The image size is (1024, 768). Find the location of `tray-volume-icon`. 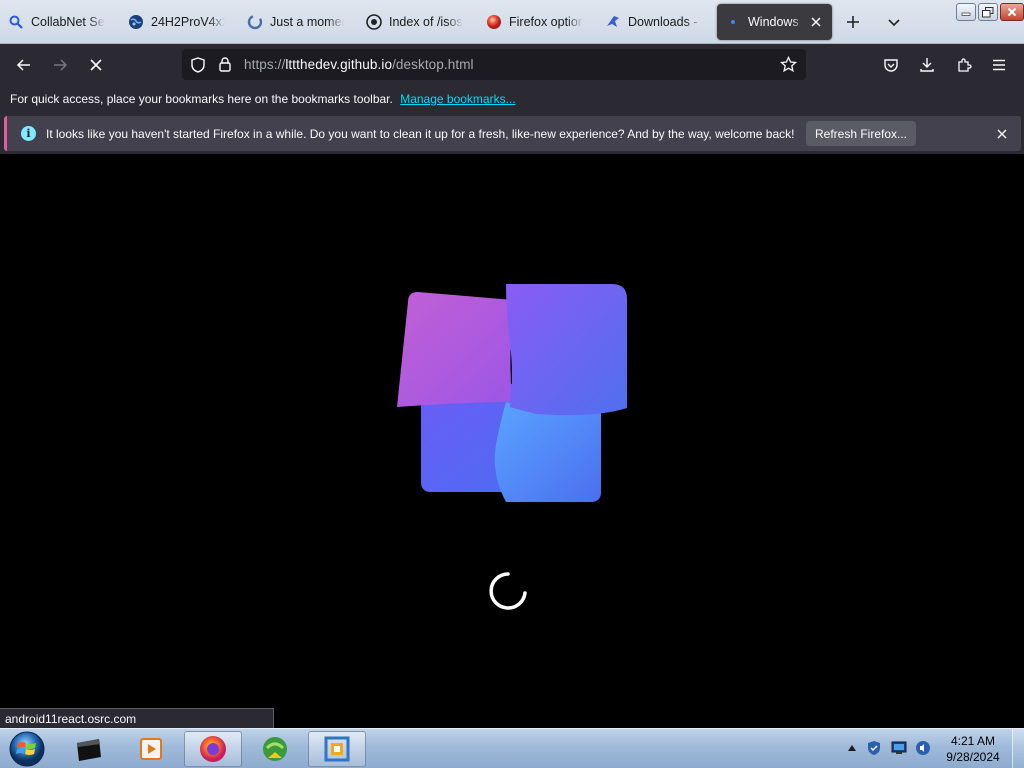

tray-volume-icon is located at coordinates (923, 748).